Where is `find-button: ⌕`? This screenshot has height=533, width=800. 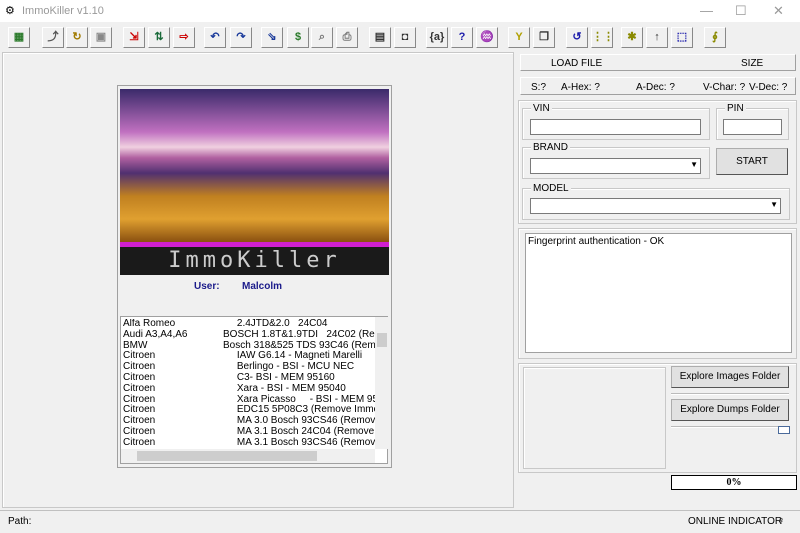
find-button: ⌕ is located at coordinates (322, 37).